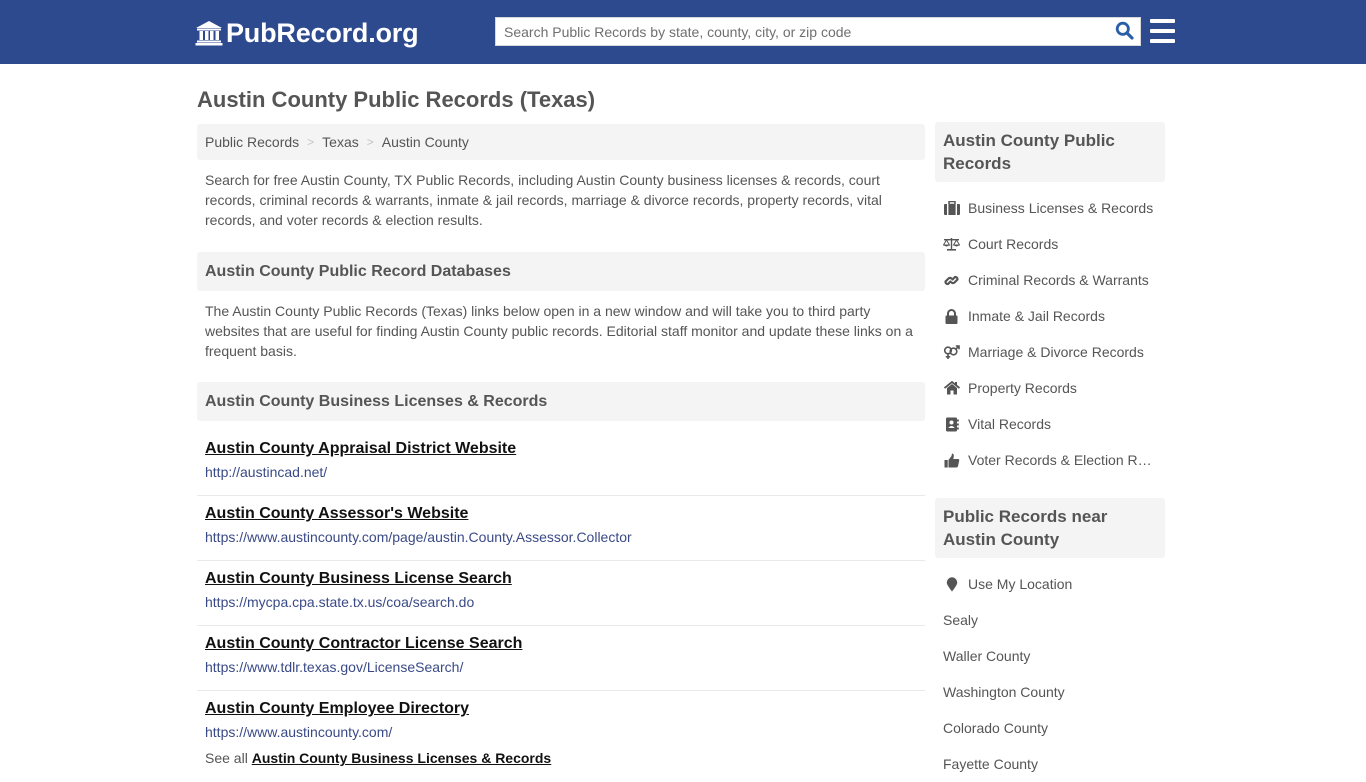  I want to click on record-link-title: Austin County Assessor's Website, so click(336, 514).